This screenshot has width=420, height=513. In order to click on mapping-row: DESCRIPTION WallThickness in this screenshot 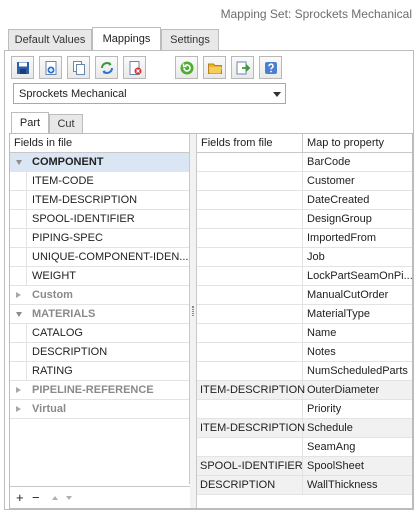, I will do `click(304, 485)`.